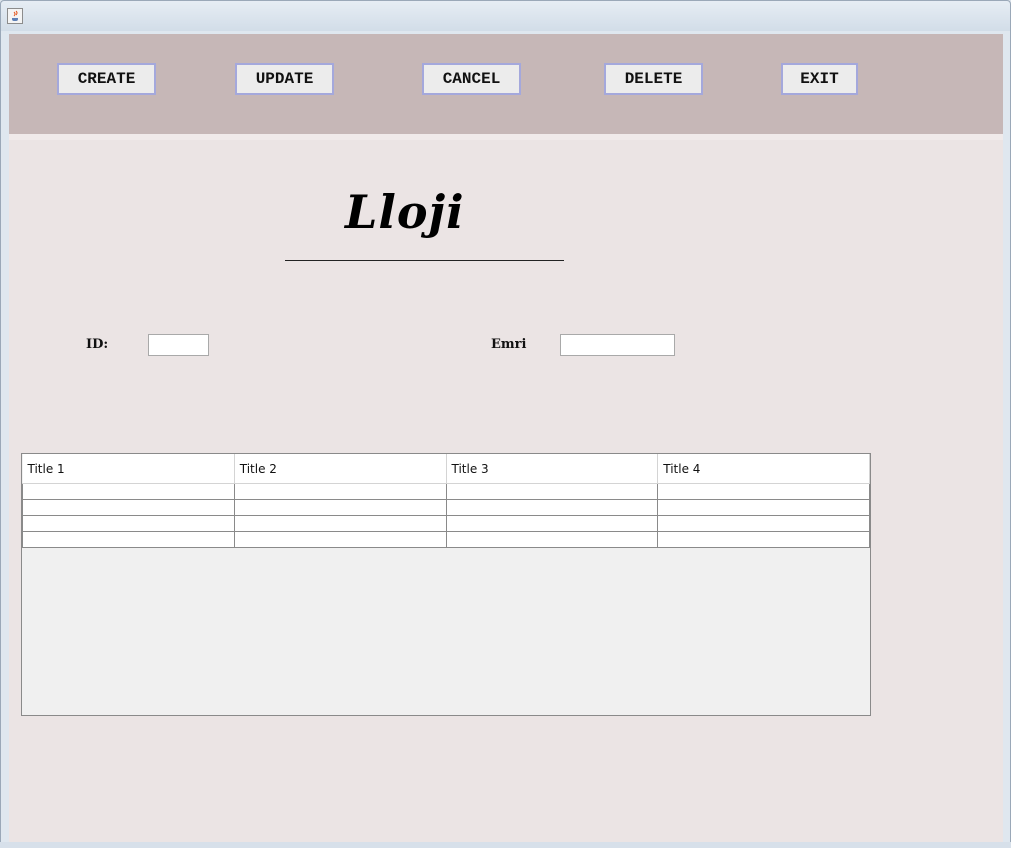 The image size is (1011, 848). I want to click on emri-field, so click(617, 345).